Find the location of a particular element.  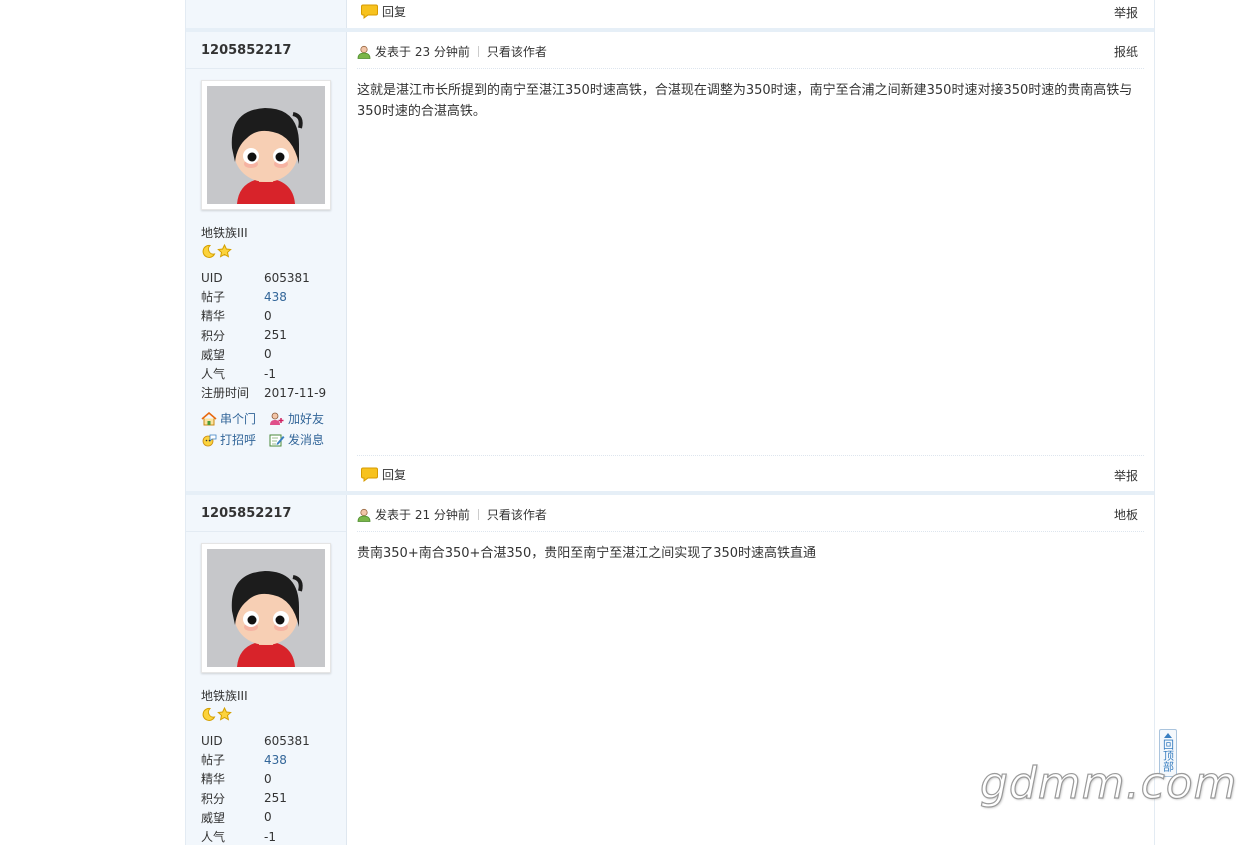

user-stats: UID 605381 帖子 438 精华 0 积分 251 威望 0 人气 -1 is located at coordinates (271, 788).